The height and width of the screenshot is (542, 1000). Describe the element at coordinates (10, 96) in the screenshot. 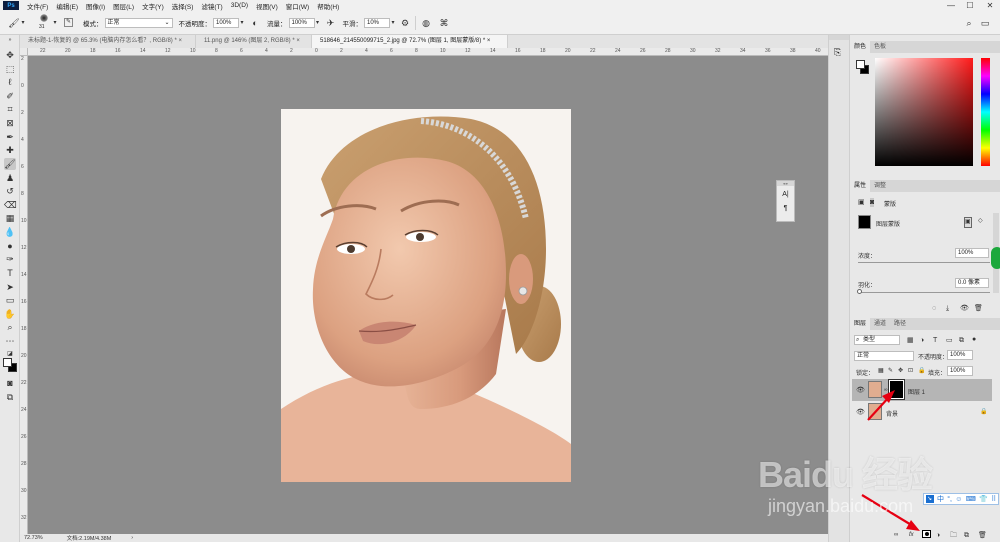

I see `quick-select-tool-icon: ✐` at that location.